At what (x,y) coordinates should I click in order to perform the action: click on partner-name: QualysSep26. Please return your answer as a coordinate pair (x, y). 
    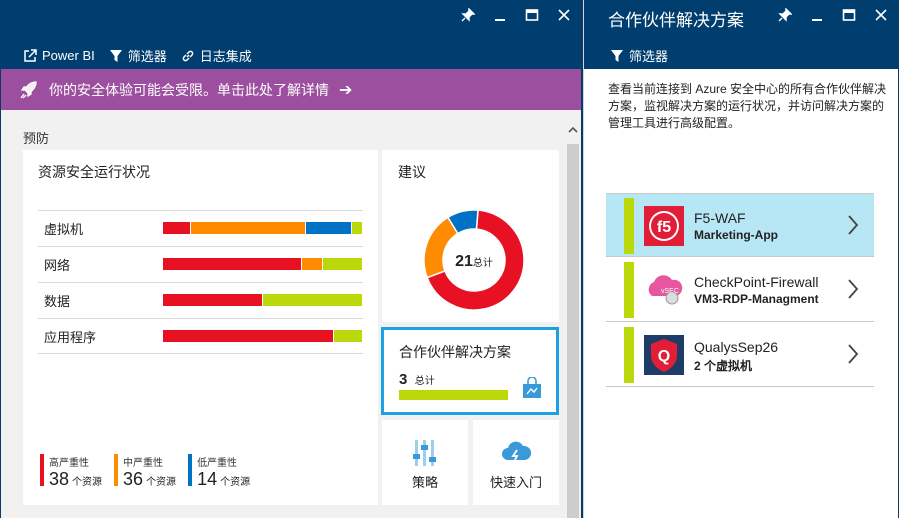
    Looking at the image, I should click on (736, 347).